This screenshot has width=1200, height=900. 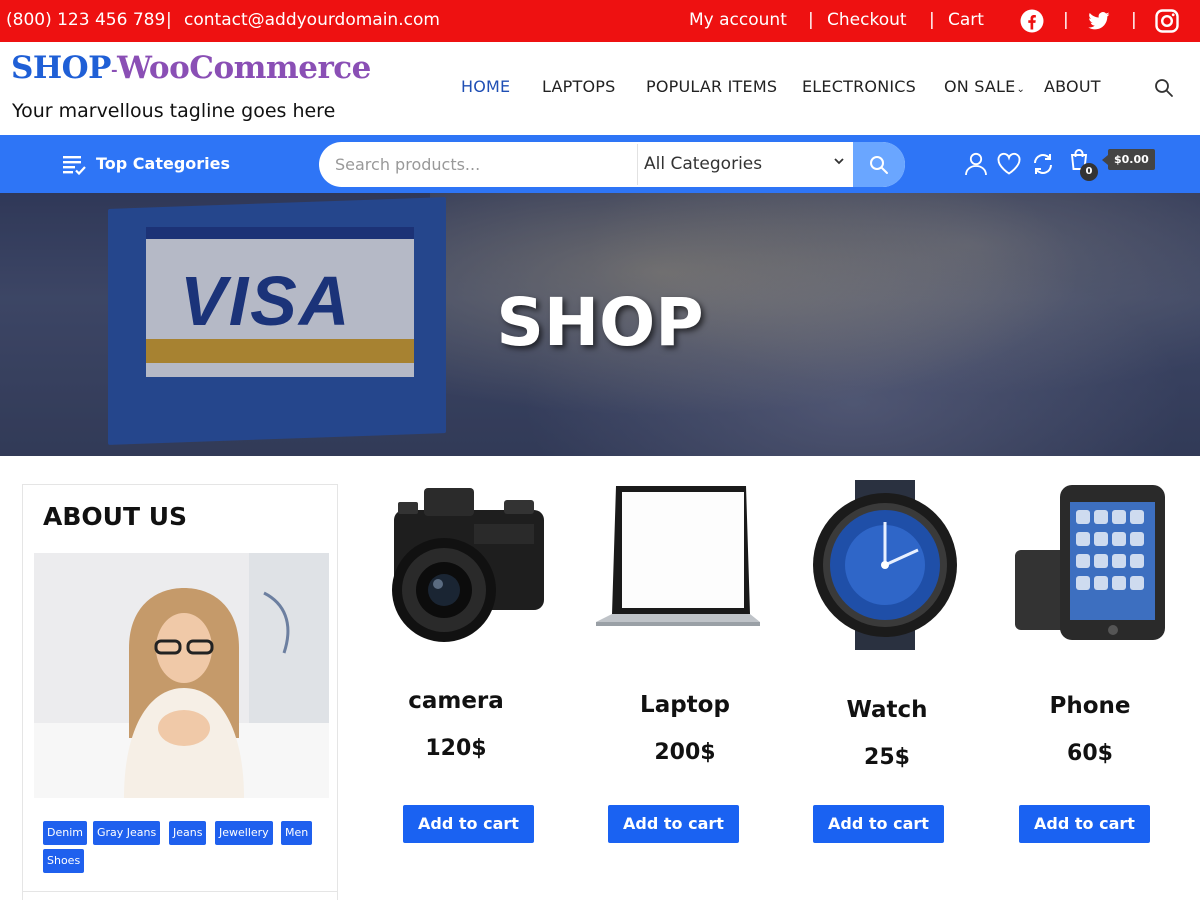 What do you see at coordinates (885, 565) in the screenshot?
I see `watch-image` at bounding box center [885, 565].